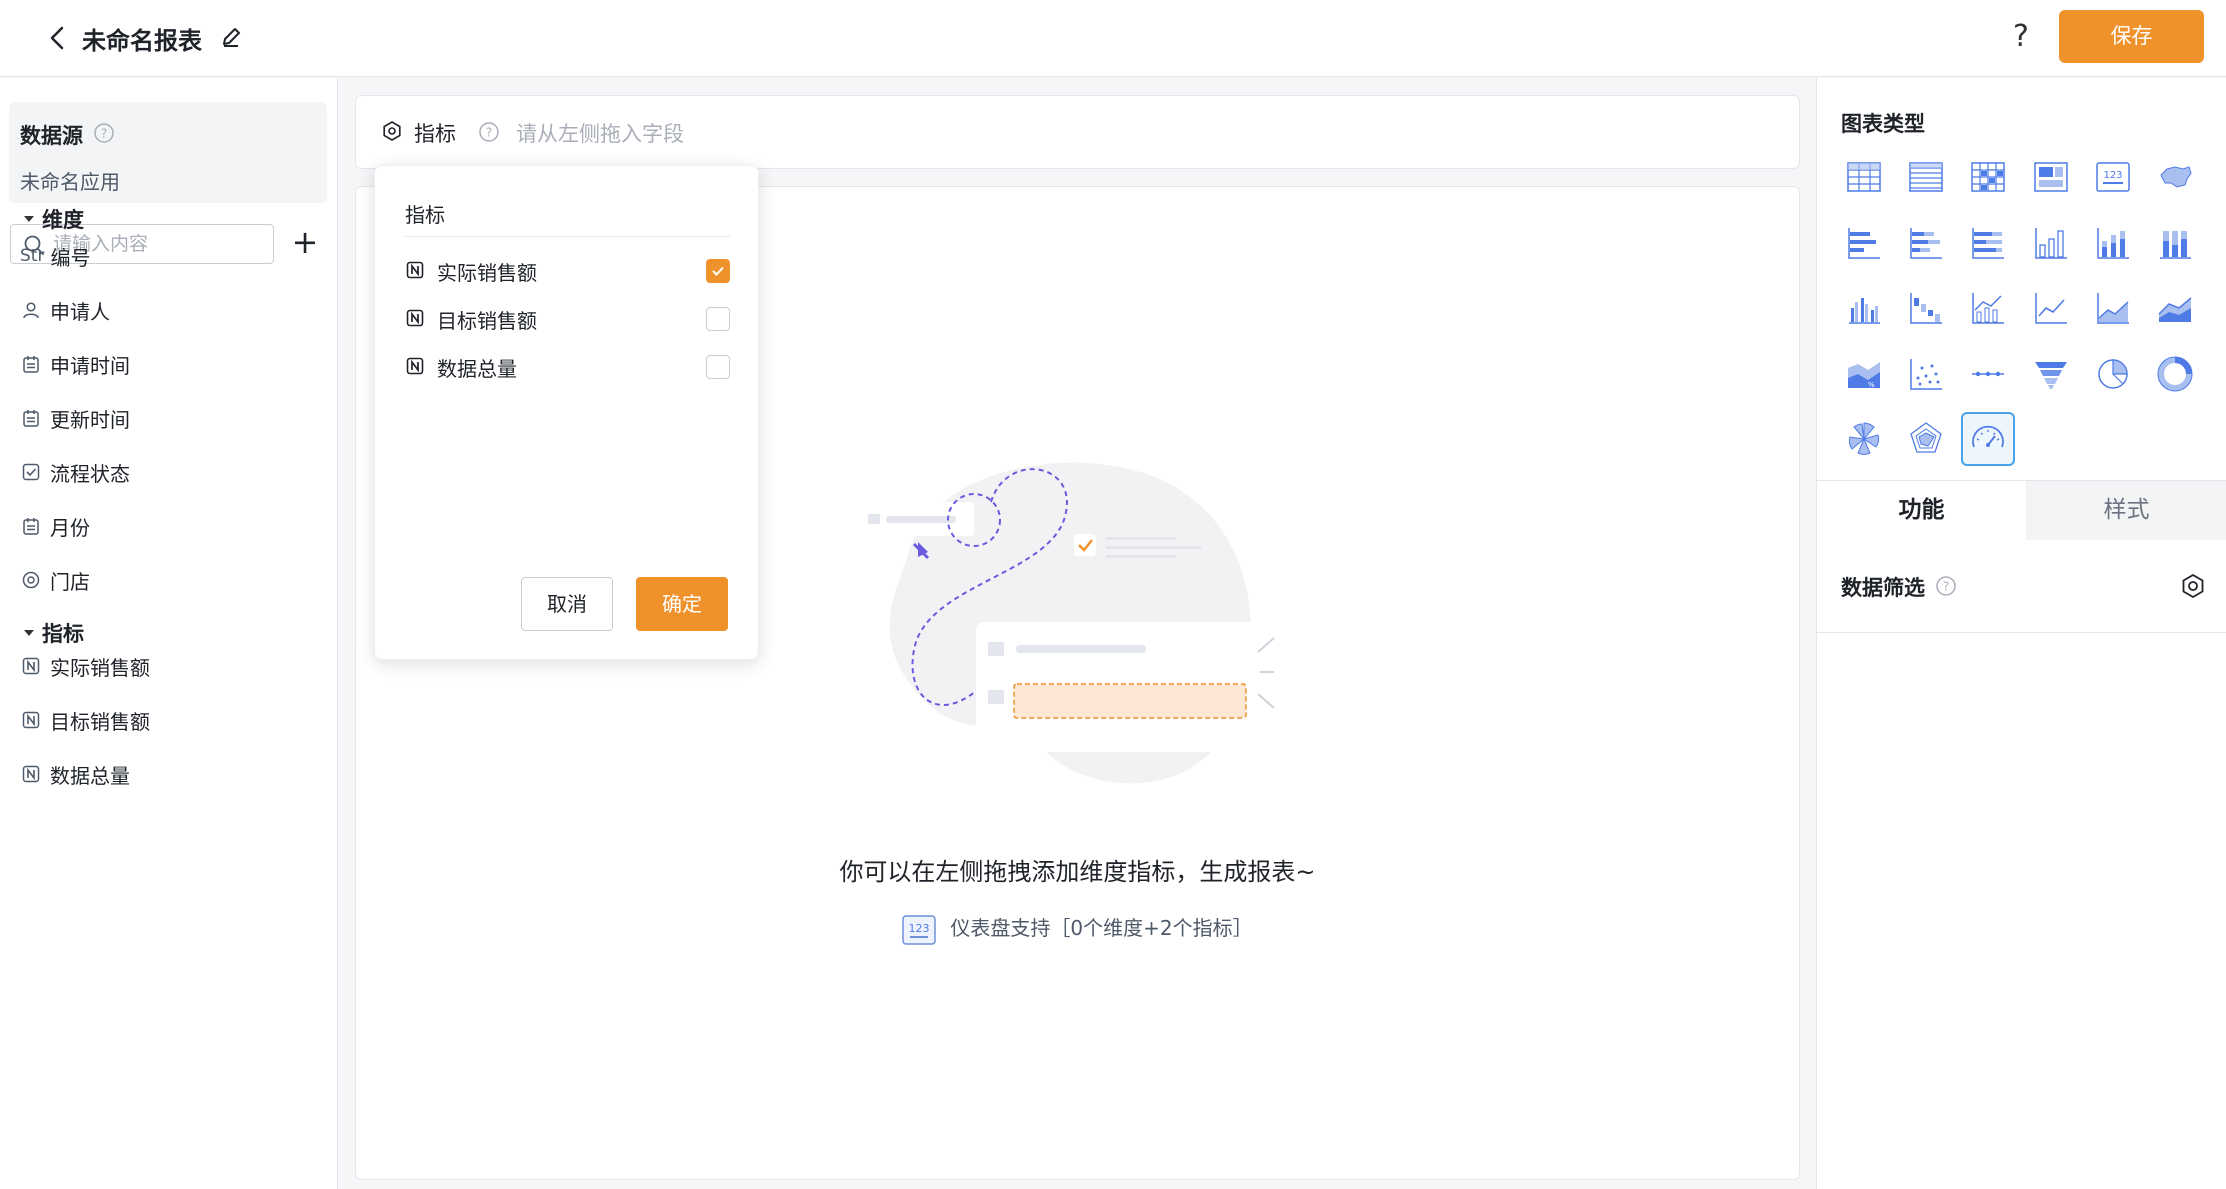 The image size is (2226, 1189). I want to click on field-item-metric: 目标销售额, so click(85, 720).